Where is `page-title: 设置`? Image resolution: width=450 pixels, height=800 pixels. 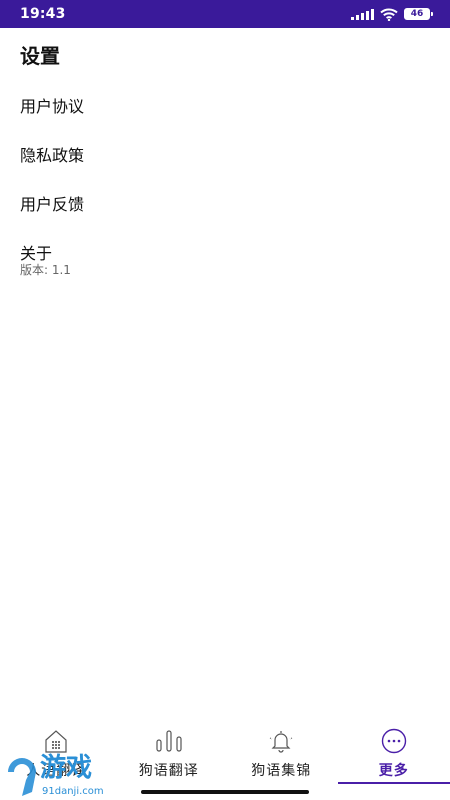
page-title: 设置 is located at coordinates (40, 56).